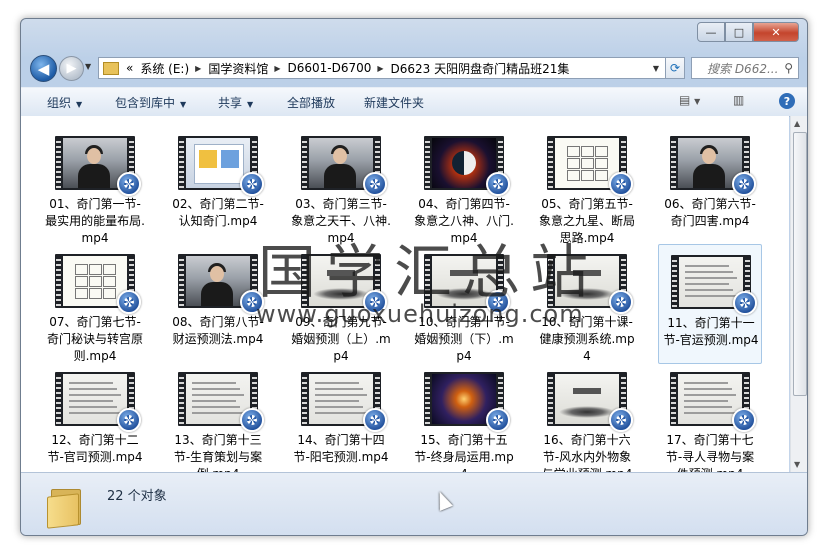  What do you see at coordinates (711, 331) in the screenshot?
I see `file-name-label: 11、奇门第十一节-官运预测.mp4` at bounding box center [711, 331].